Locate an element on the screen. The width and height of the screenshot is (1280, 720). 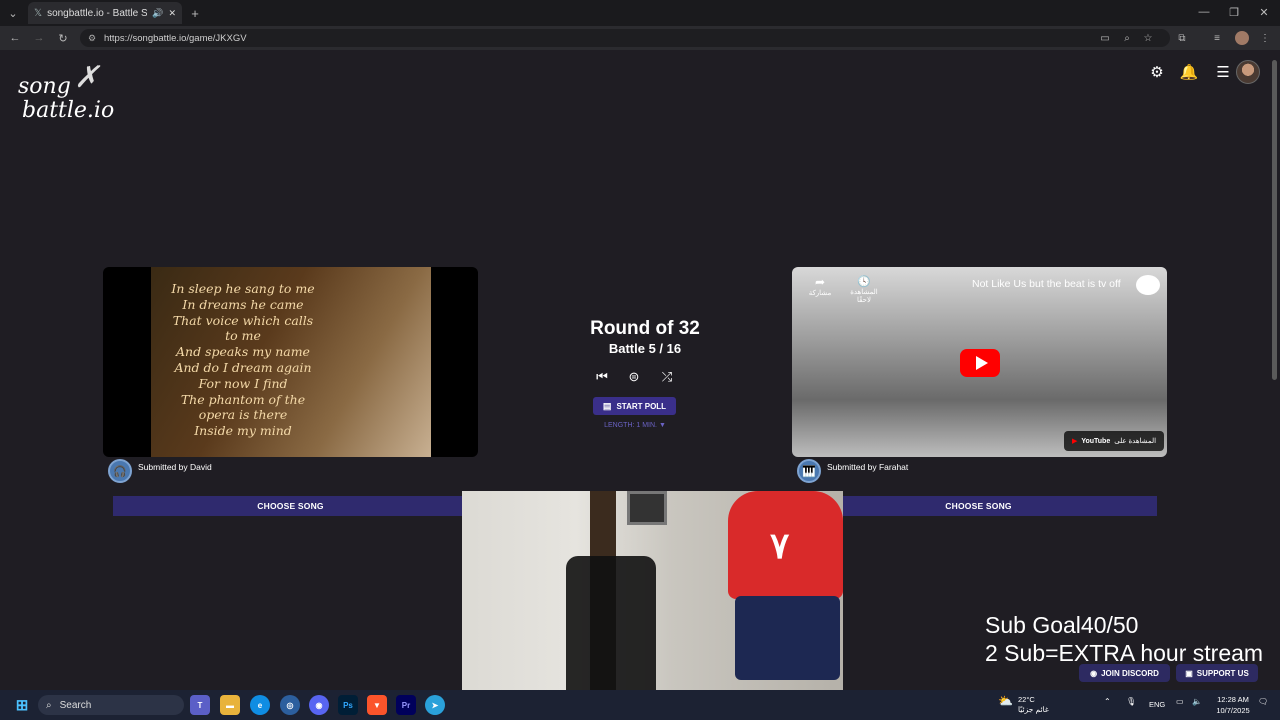
video-title: Not Like Us but the beat is tv off is located at coordinates (1046, 284).